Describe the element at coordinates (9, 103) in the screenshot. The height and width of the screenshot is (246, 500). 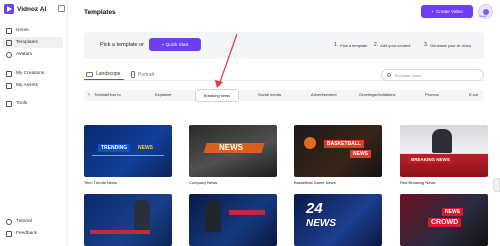
I see `tools-icon` at that location.